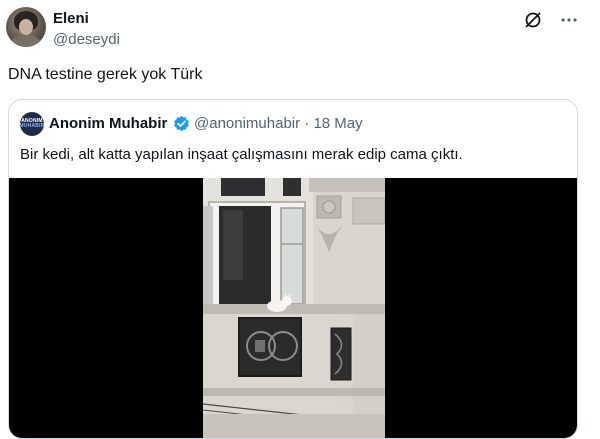 The width and height of the screenshot is (600, 439). What do you see at coordinates (533, 20) in the screenshot?
I see `grok-icon` at bounding box center [533, 20].